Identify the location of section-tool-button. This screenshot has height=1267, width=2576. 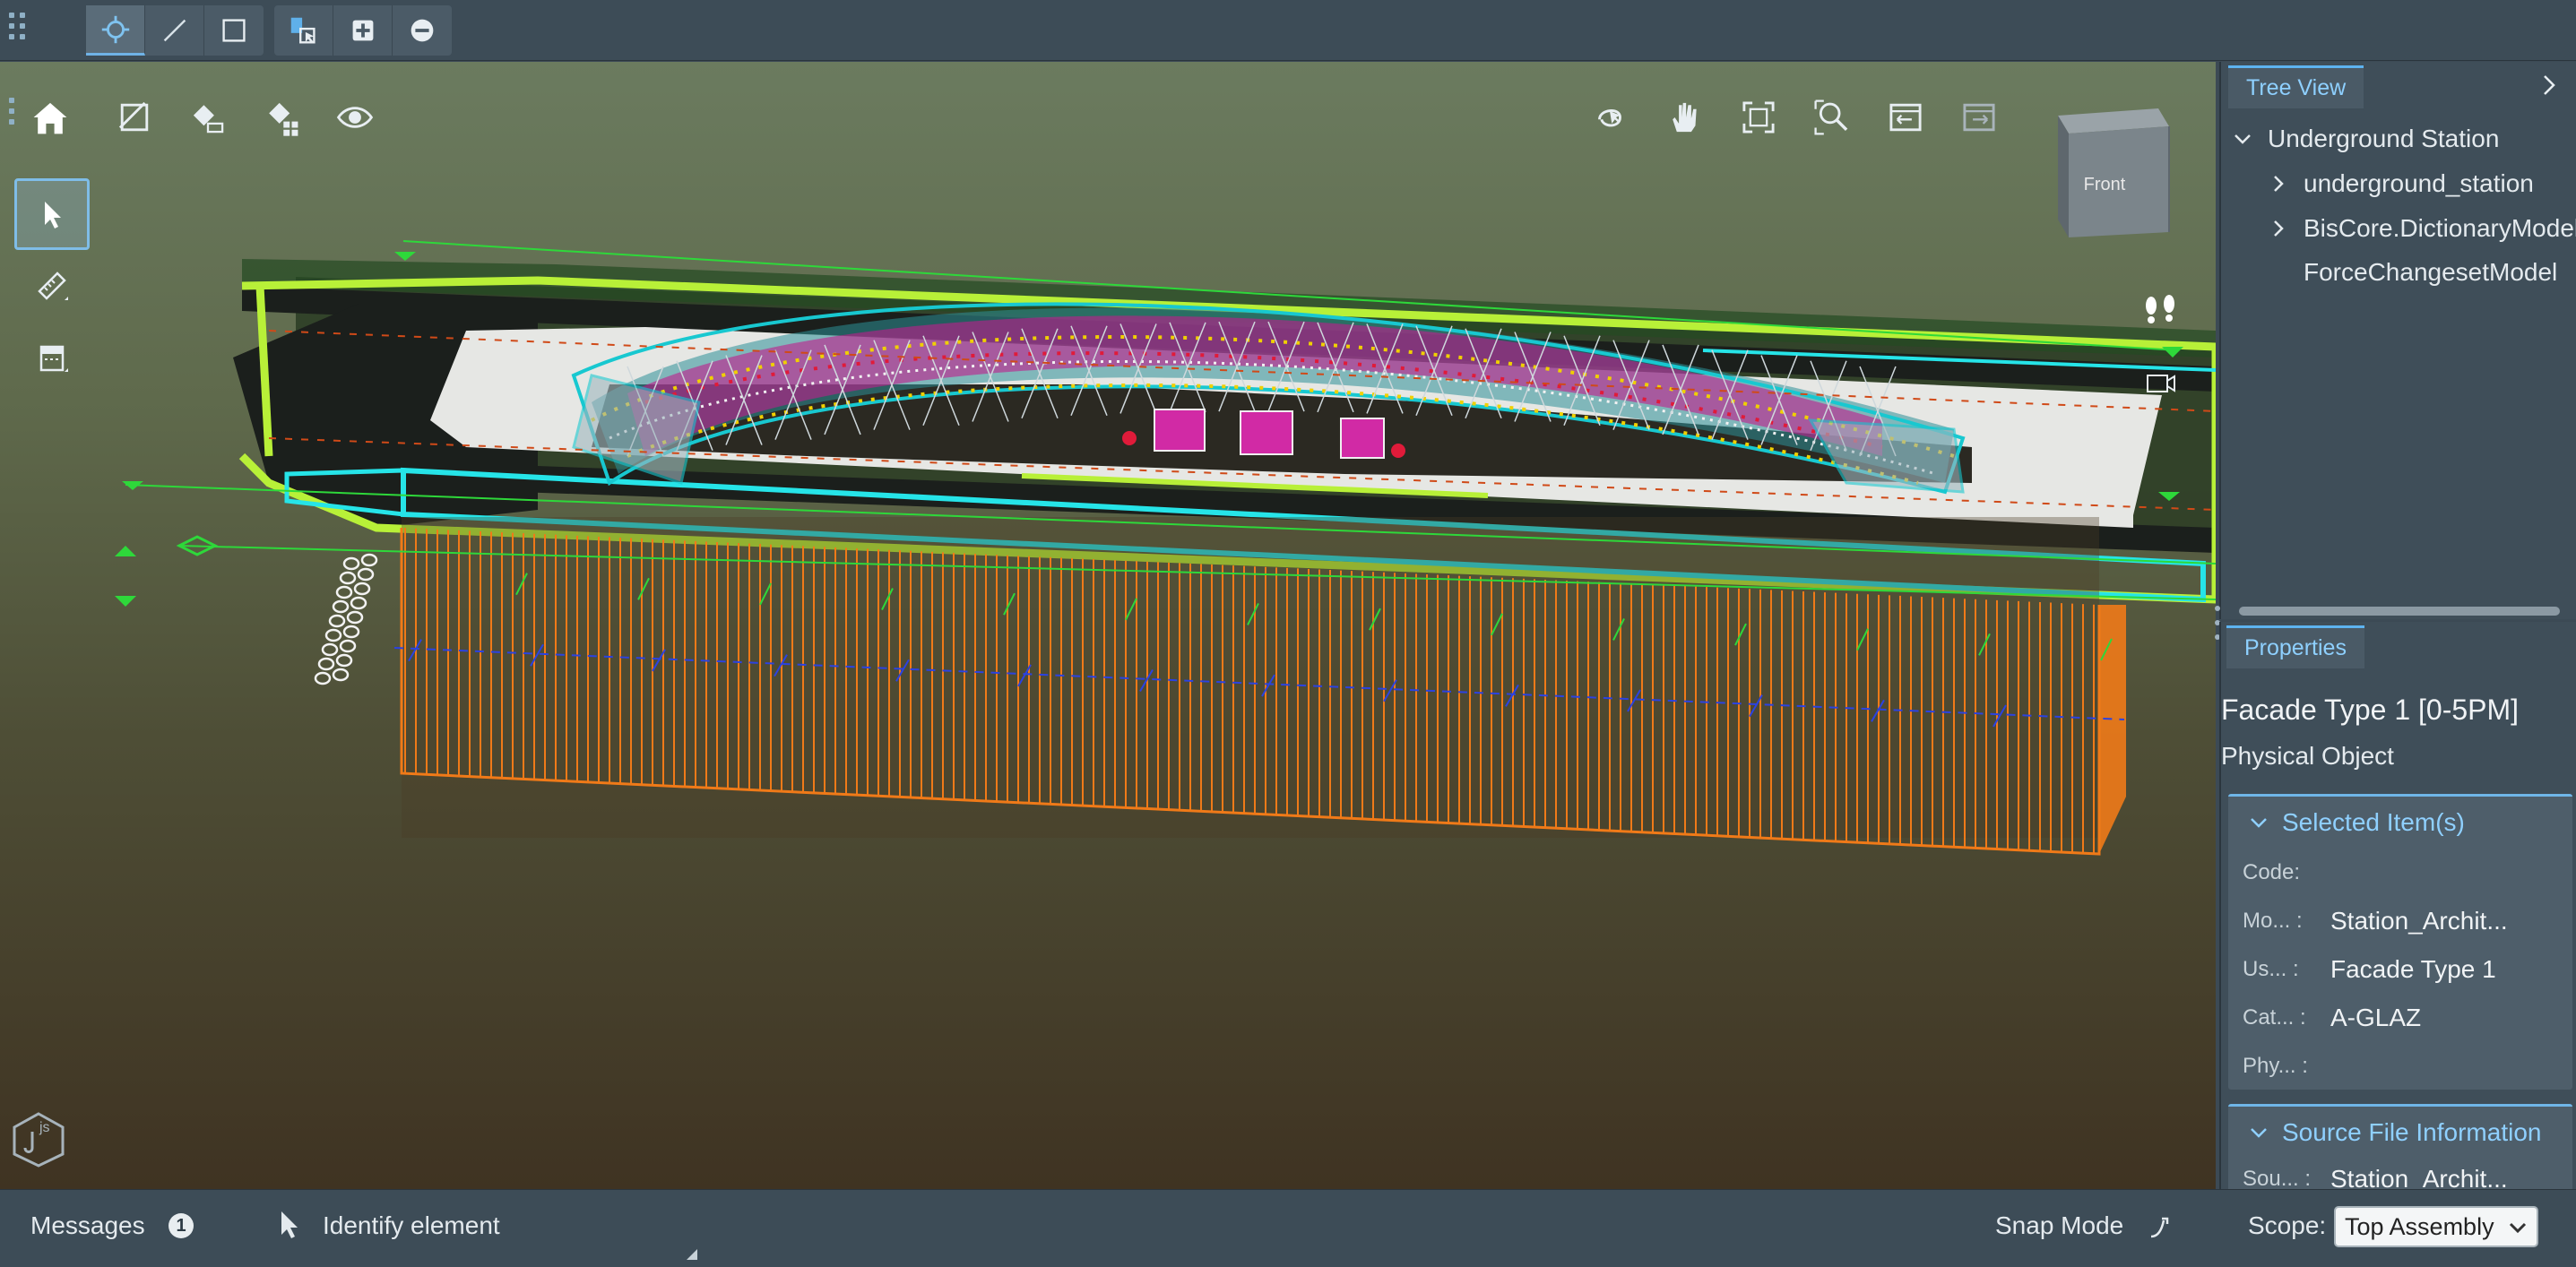
(134, 117).